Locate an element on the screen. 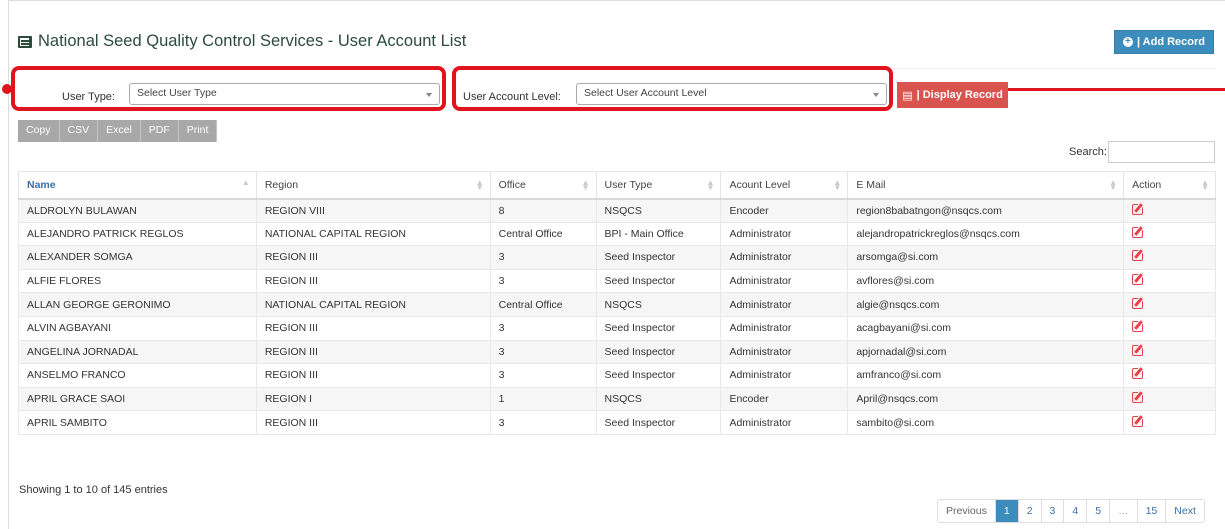 This screenshot has width=1225, height=529. pdf-button: PDF is located at coordinates (160, 131).